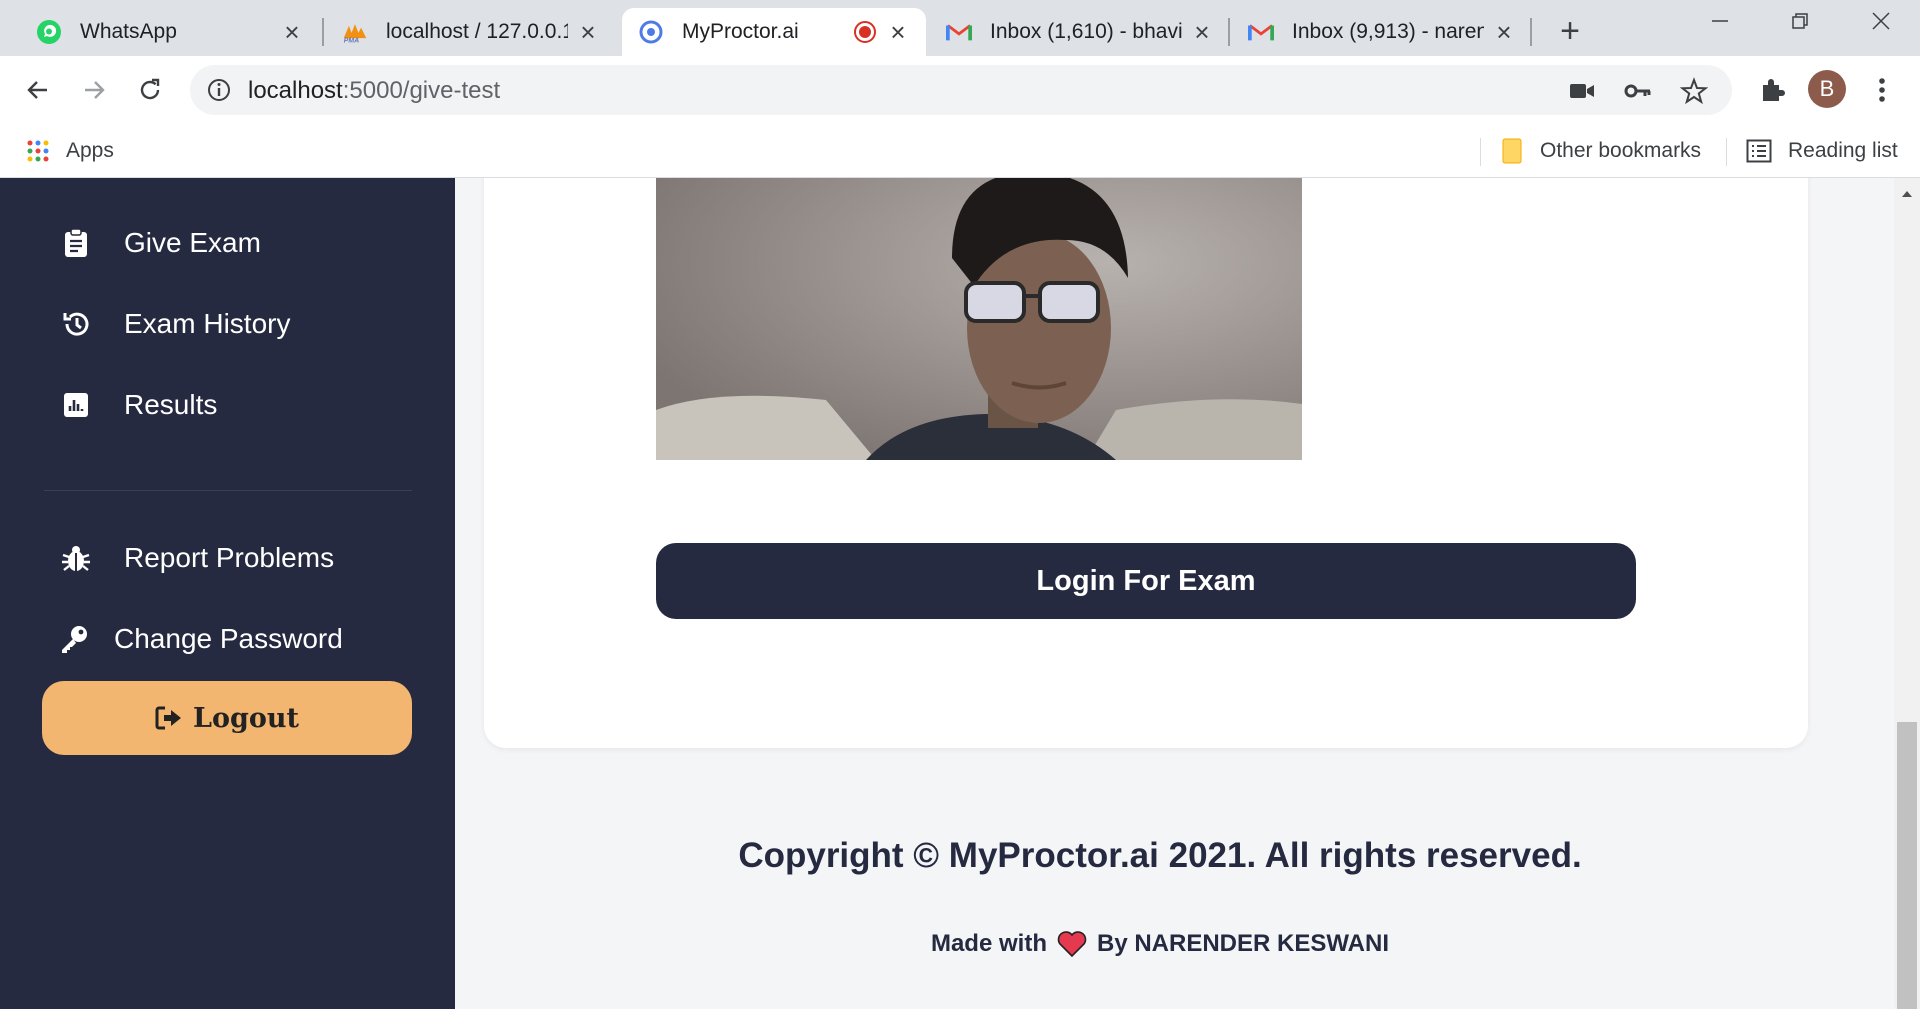 The width and height of the screenshot is (1920, 1009). Describe the element at coordinates (246, 718) in the screenshot. I see `logout-label: Logout` at that location.